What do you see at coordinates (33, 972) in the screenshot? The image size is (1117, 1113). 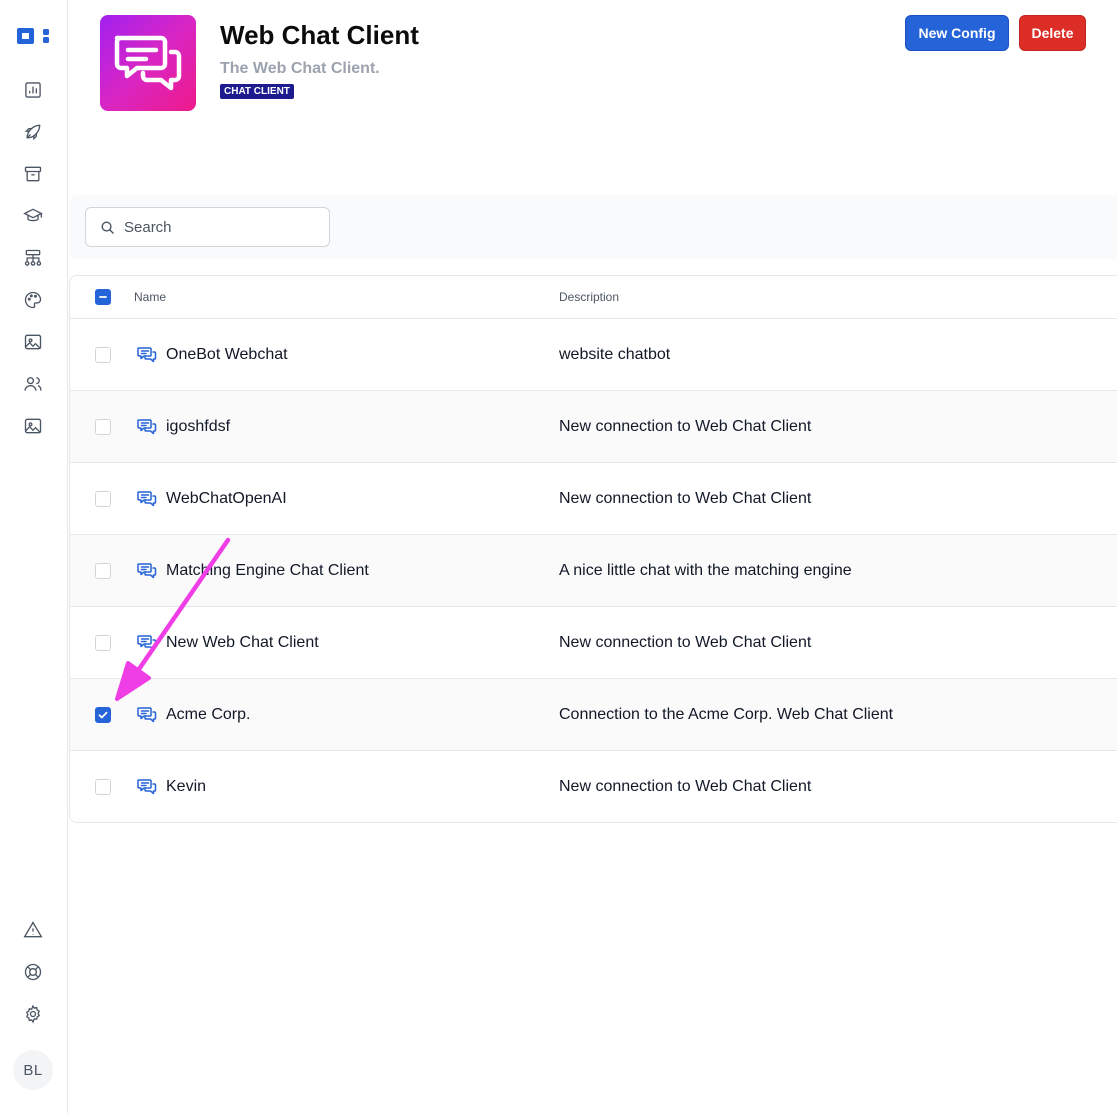 I see `lifebuoy-icon` at bounding box center [33, 972].